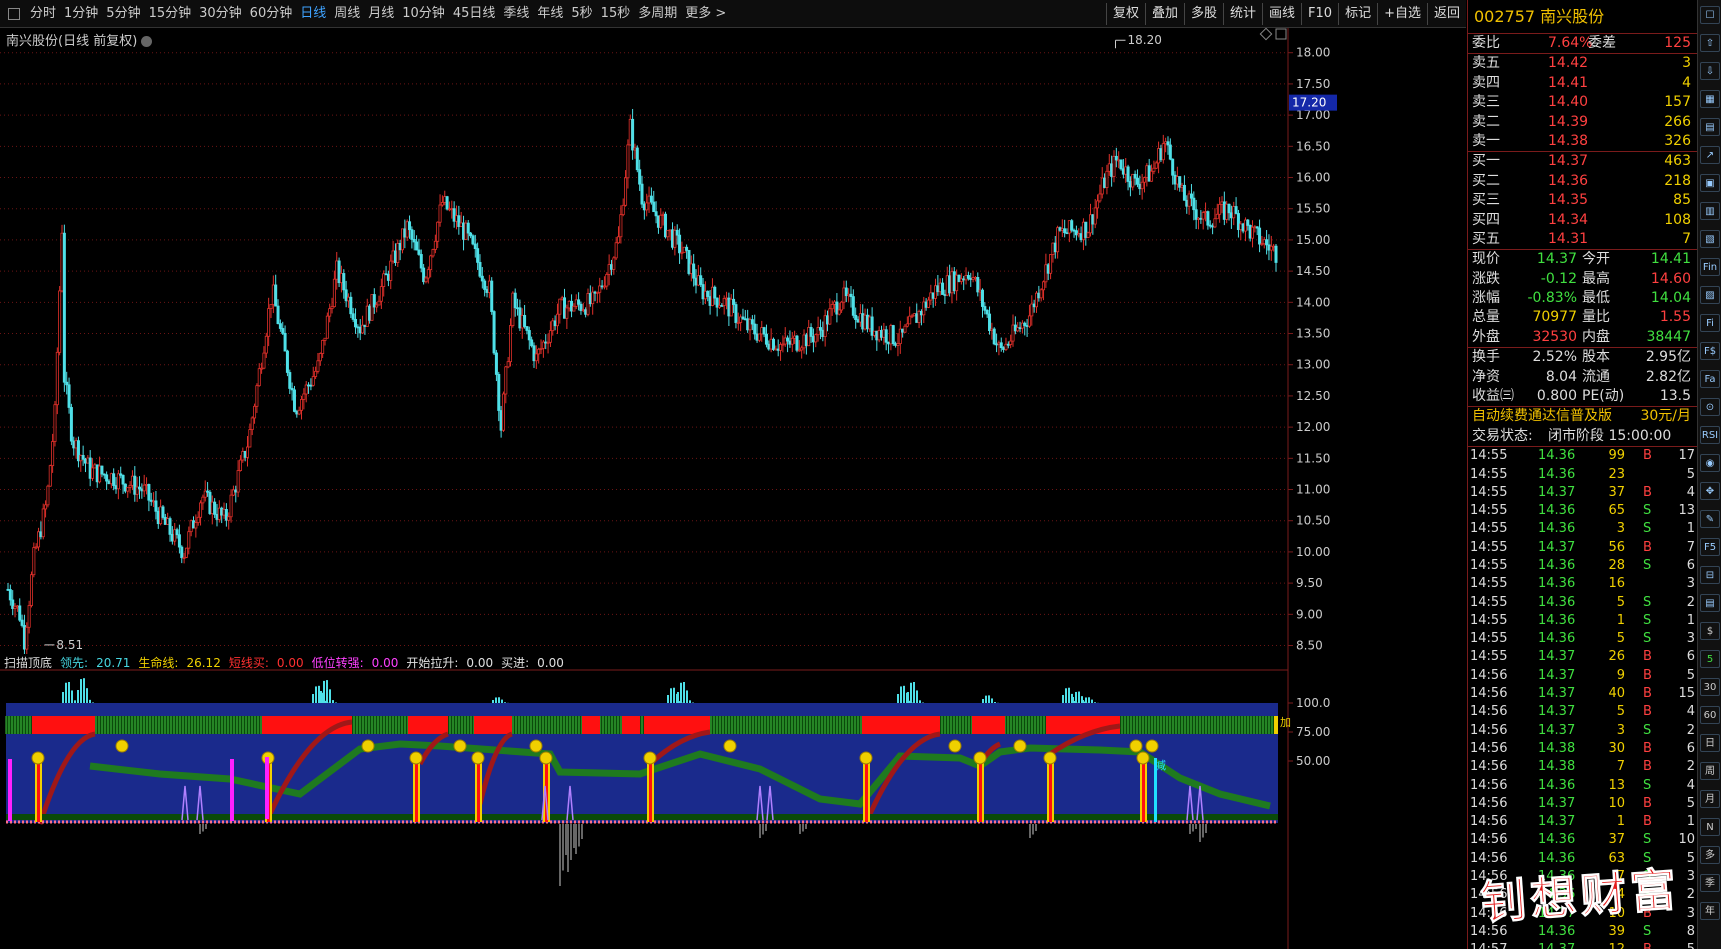  I want to click on side-tool-icon: ↗, so click(1710, 155).